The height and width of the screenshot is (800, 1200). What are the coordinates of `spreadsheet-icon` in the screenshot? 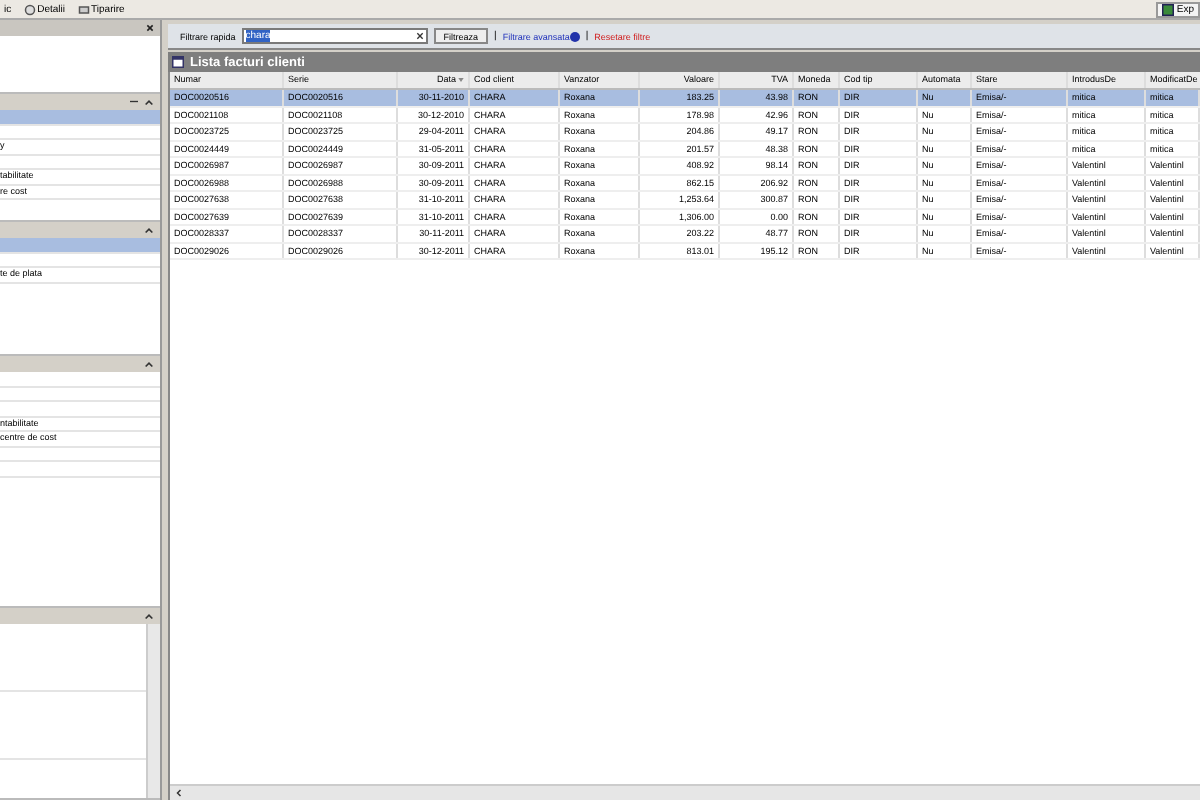 It's located at (1168, 9).